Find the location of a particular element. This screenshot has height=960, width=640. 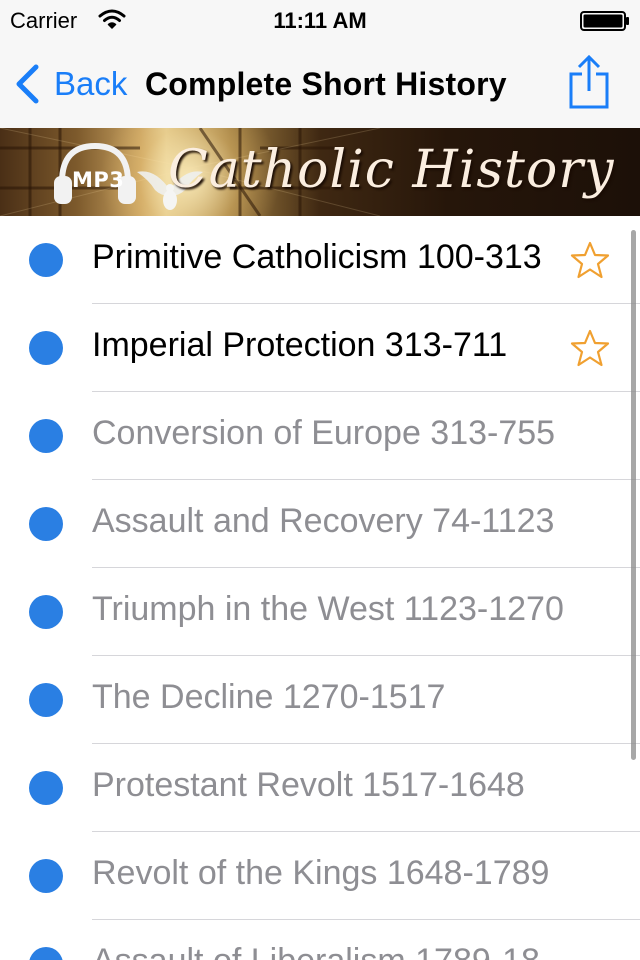

app-banner: MP3 Catholic History is located at coordinates (320, 172).